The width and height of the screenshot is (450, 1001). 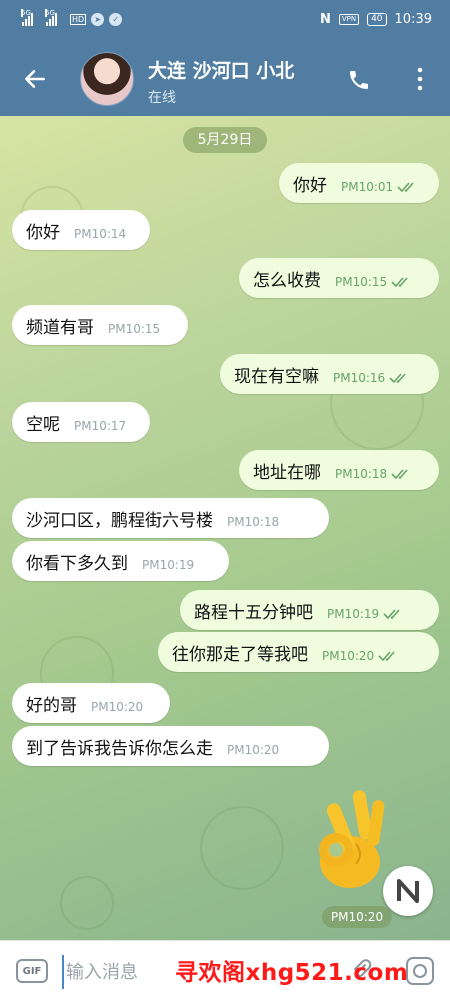 I want to click on date-separator: 5月29日, so click(x=225, y=140).